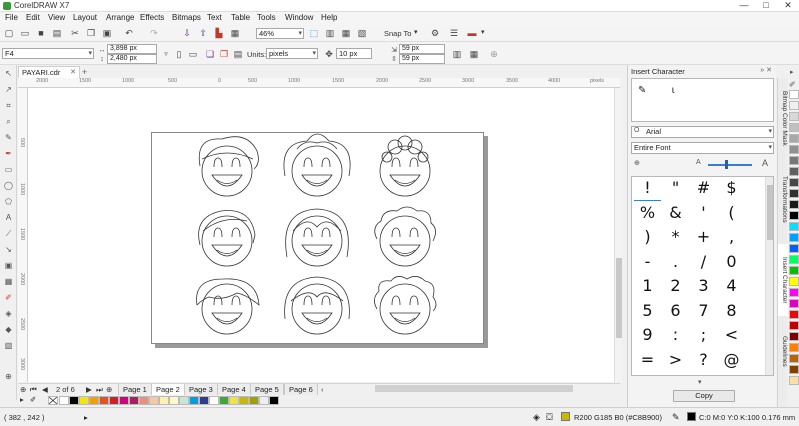 Image resolution: width=799 pixels, height=426 pixels. What do you see at coordinates (8, 297) in the screenshot?
I see `color-eyedropper-tool-icon: ✐` at bounding box center [8, 297].